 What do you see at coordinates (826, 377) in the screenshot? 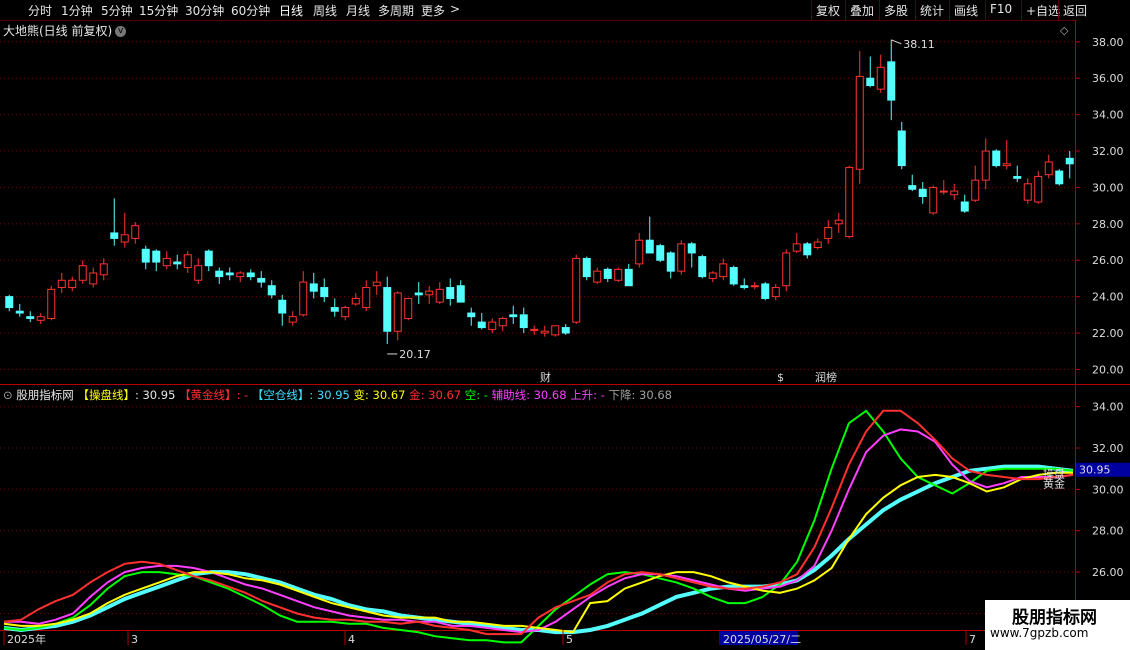
I see `event-marker-2: 润榜` at bounding box center [826, 377].